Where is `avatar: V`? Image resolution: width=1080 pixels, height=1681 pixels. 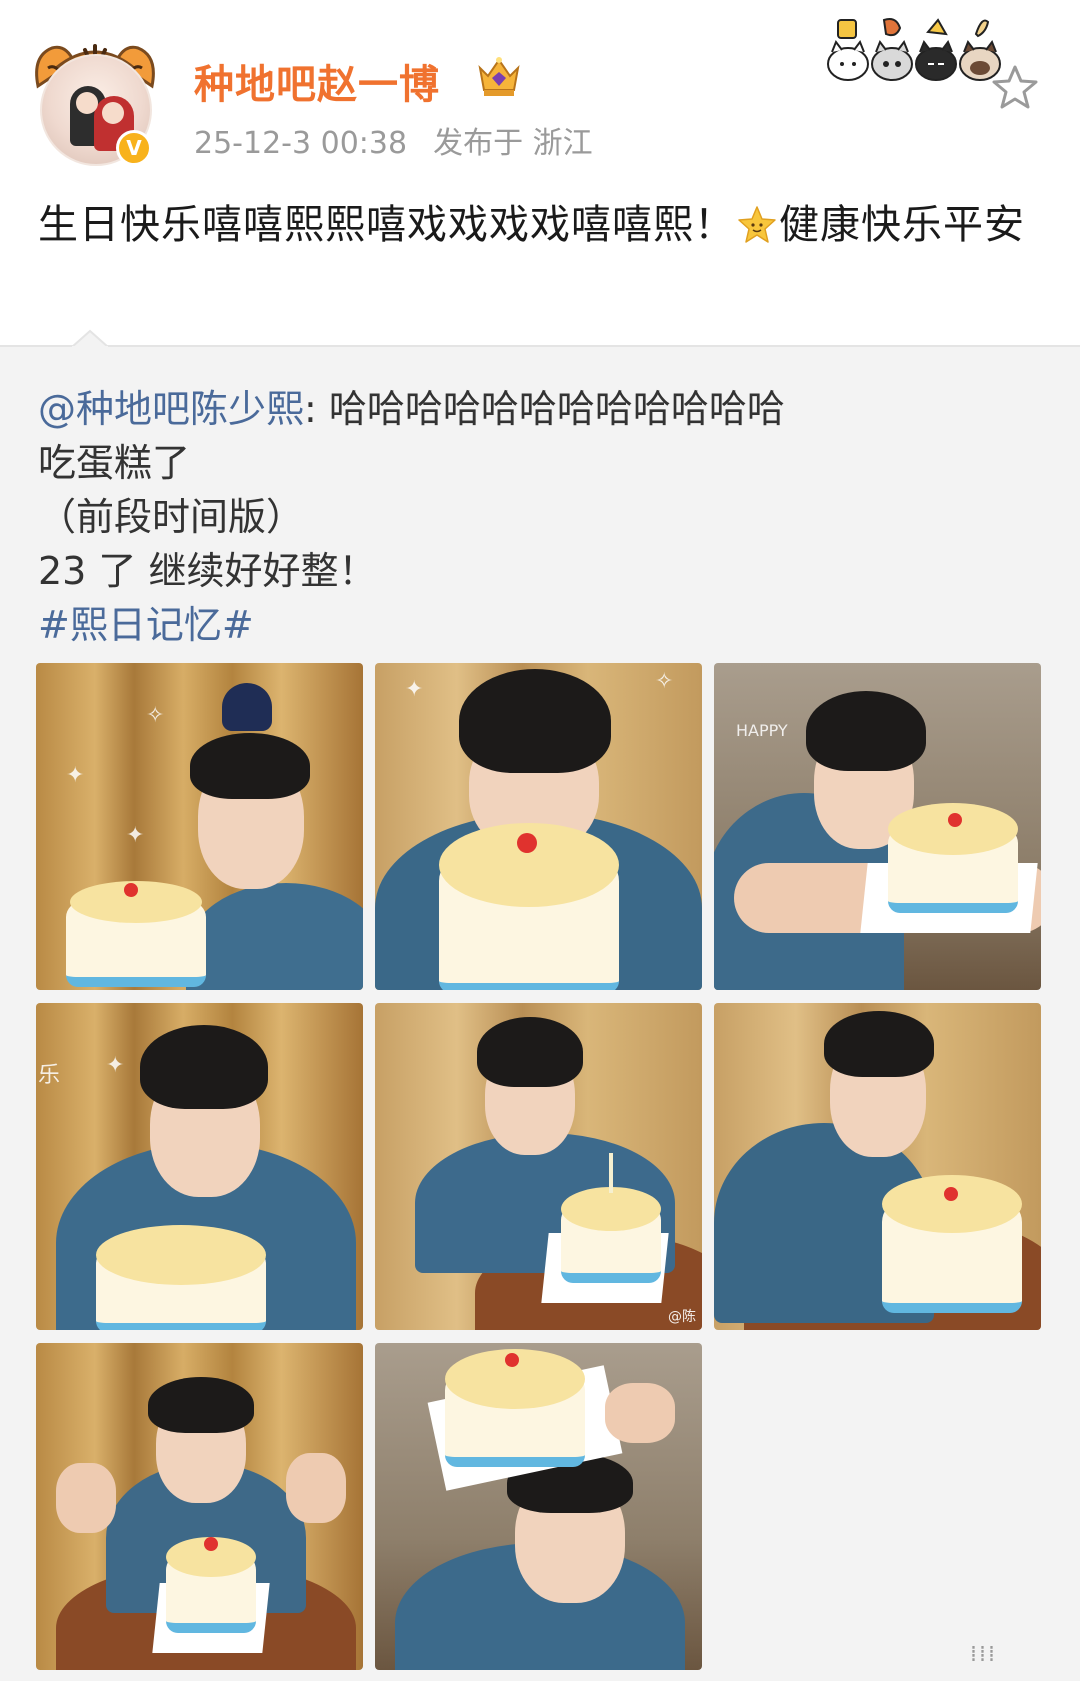 avatar: V is located at coordinates (95, 103).